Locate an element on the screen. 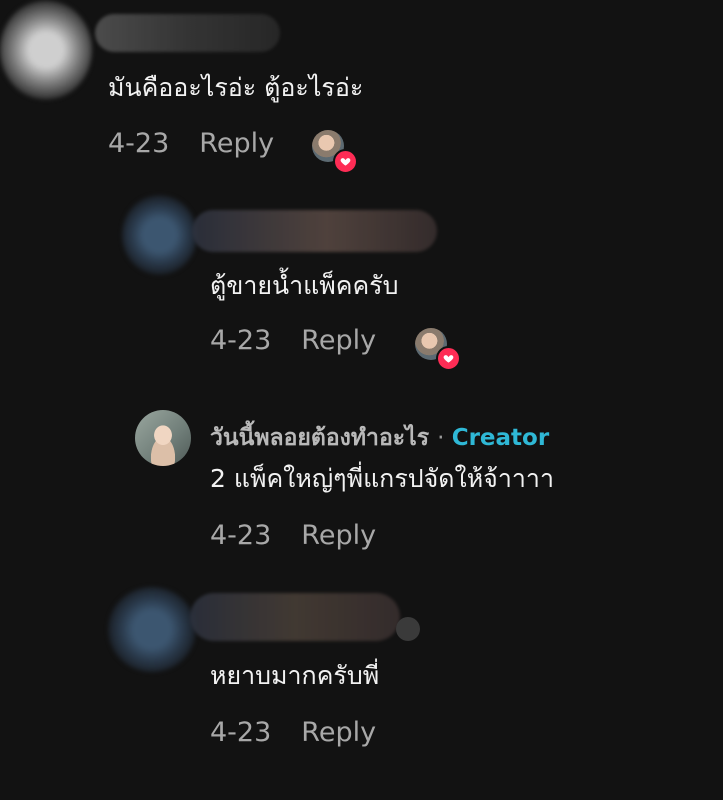 This screenshot has width=723, height=800. comment-text: ตู้ขายน้ำแพ็คครับ is located at coordinates (304, 285).